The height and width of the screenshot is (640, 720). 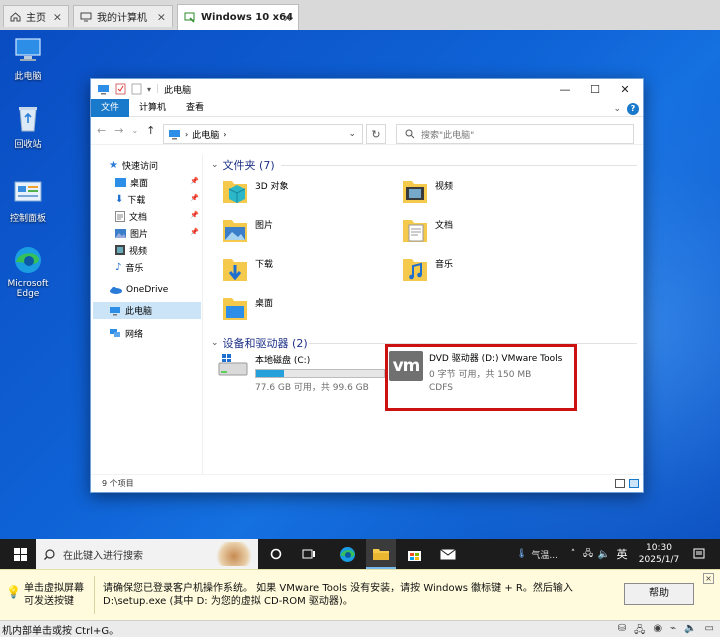 What do you see at coordinates (639, 631) in the screenshot?
I see `network-device-icon: 🖧` at bounding box center [639, 631].